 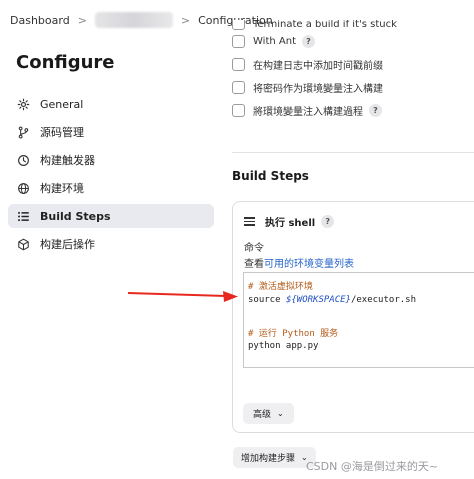 I want to click on sidebar-item-source-control: 源码管理, so click(x=111, y=132).